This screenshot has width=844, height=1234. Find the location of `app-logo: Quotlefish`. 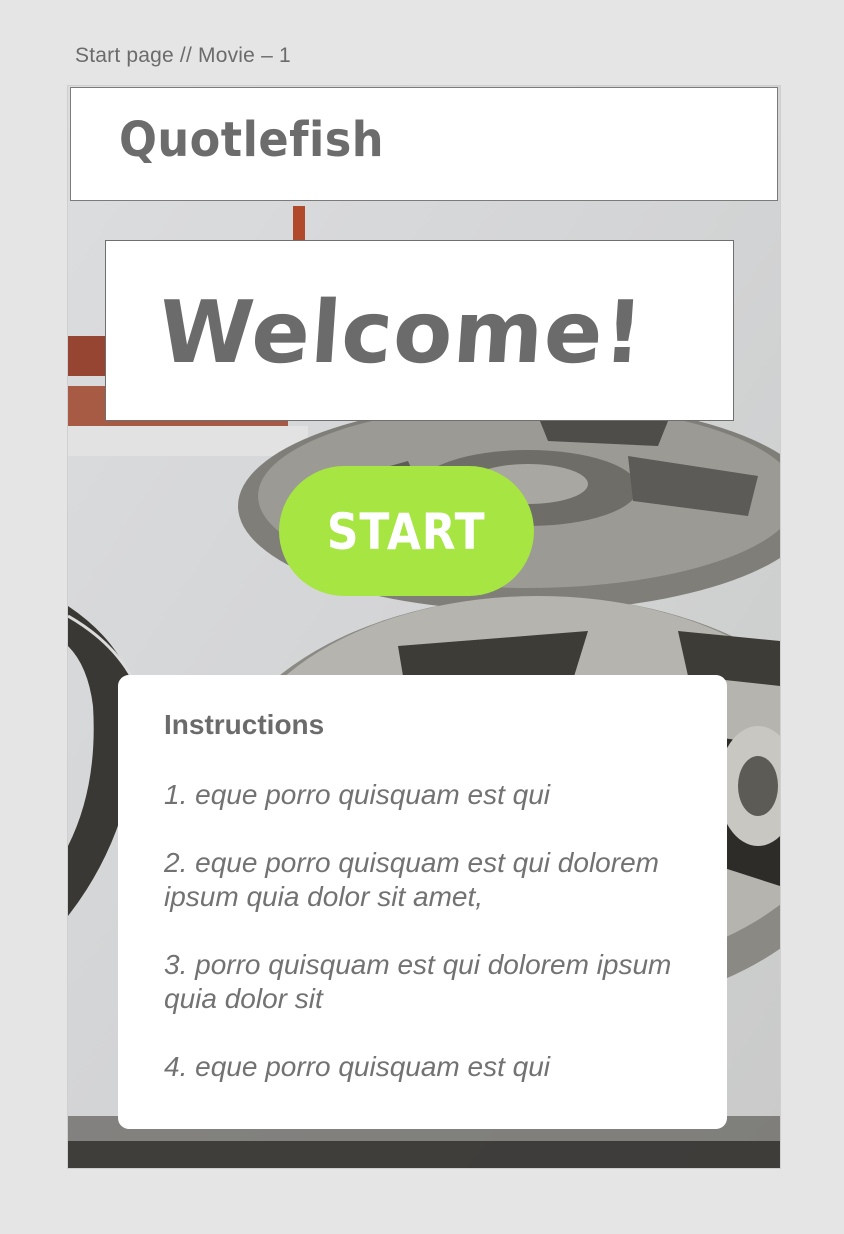

app-logo: Quotlefish is located at coordinates (251, 140).